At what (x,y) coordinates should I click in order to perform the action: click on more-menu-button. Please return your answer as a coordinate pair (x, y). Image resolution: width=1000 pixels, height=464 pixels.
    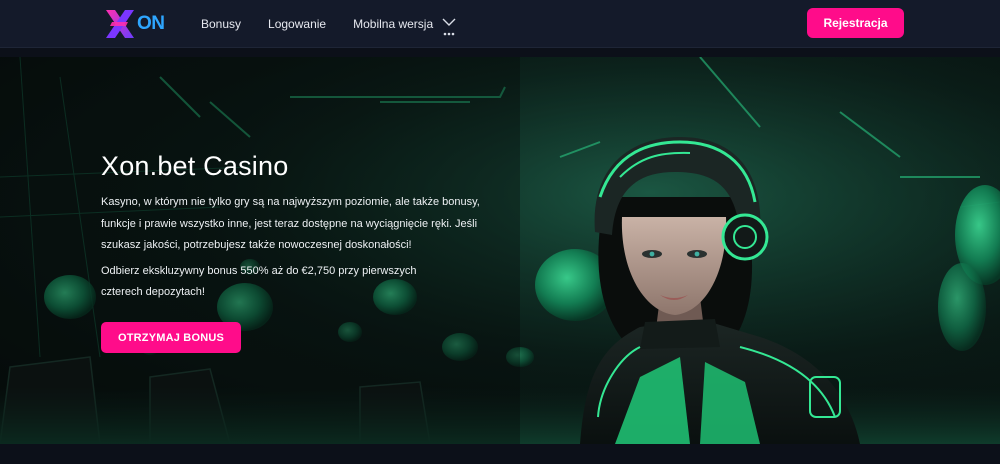
    Looking at the image, I should click on (449, 26).